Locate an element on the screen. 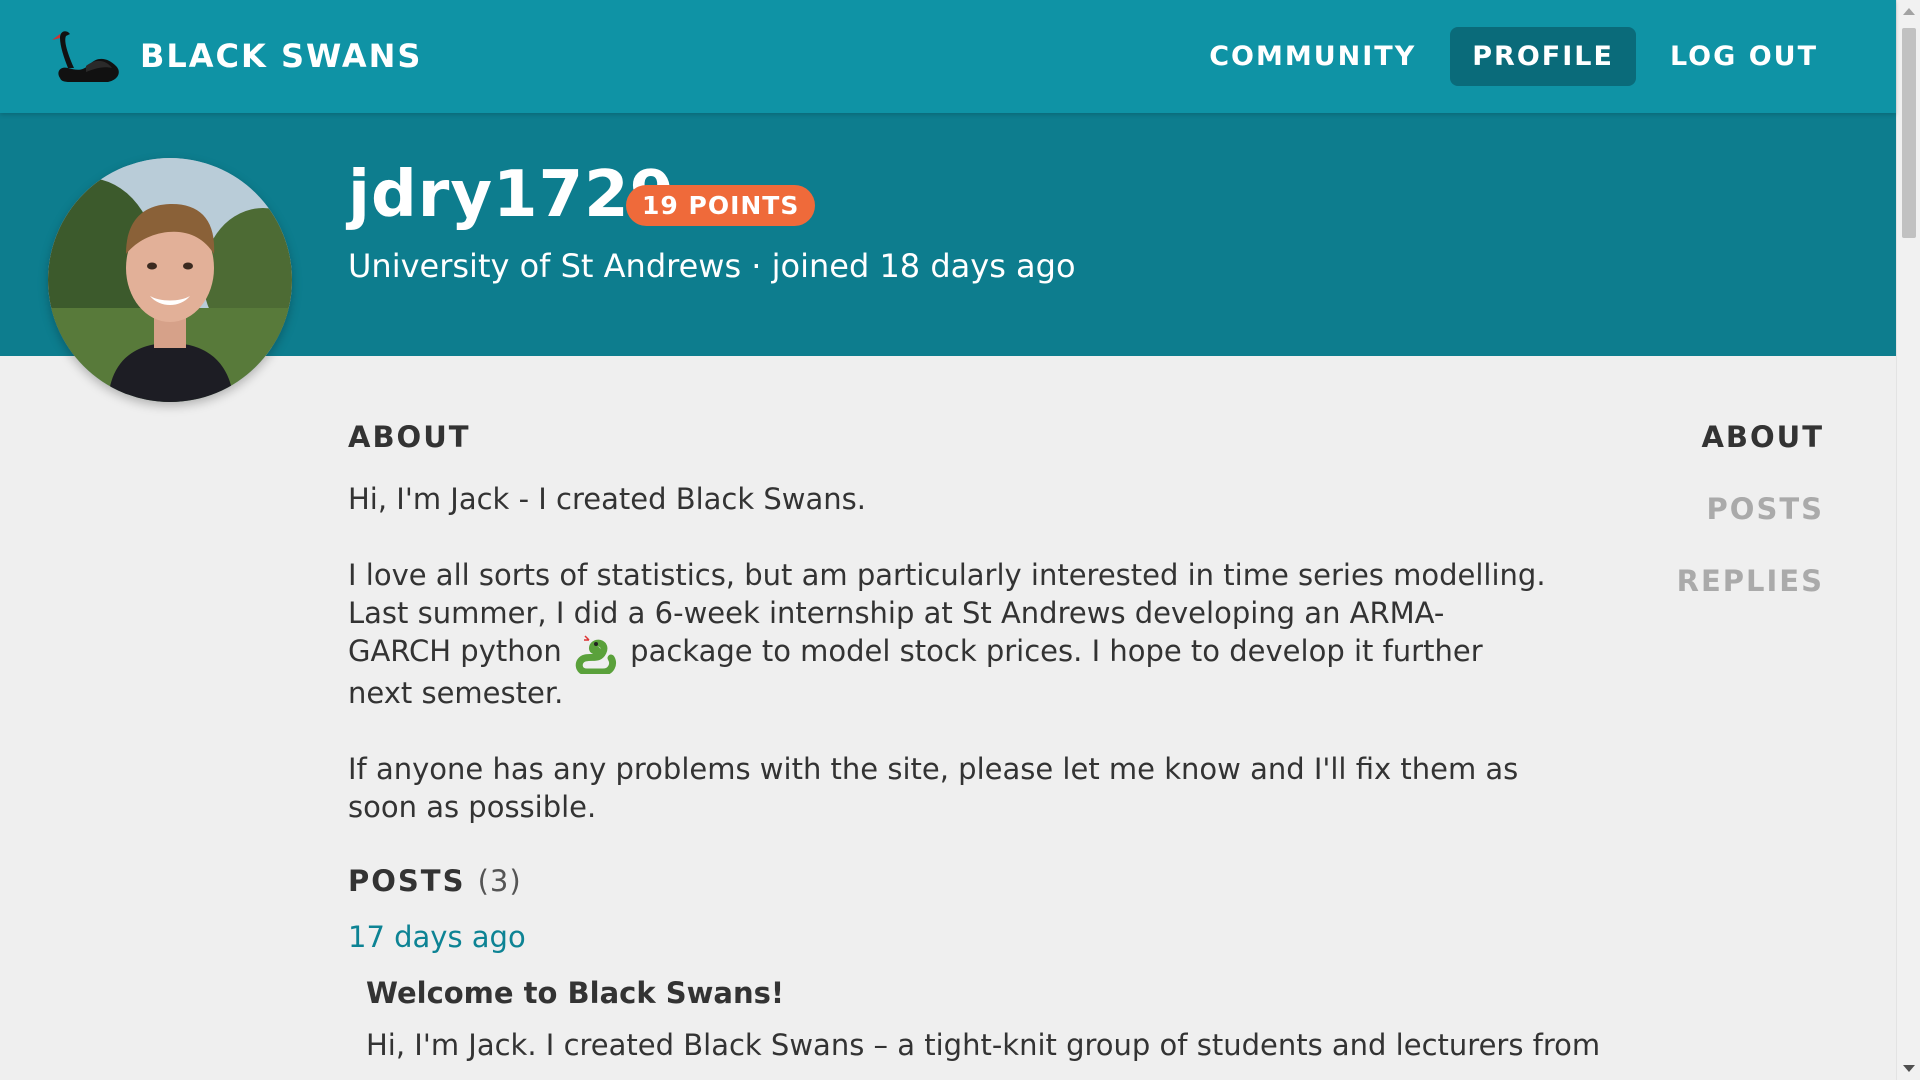  brand-name: BLACK SWANS is located at coordinates (281, 56).